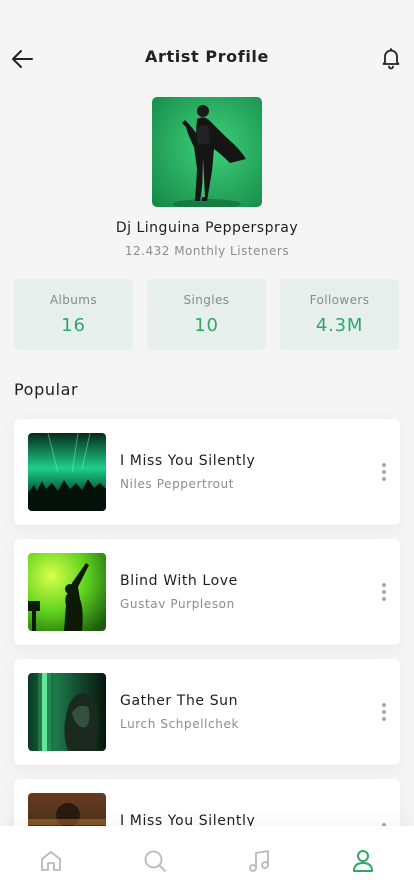 The image size is (414, 896). What do you see at coordinates (73, 314) in the screenshot?
I see `stat-albums: Albums 16` at bounding box center [73, 314].